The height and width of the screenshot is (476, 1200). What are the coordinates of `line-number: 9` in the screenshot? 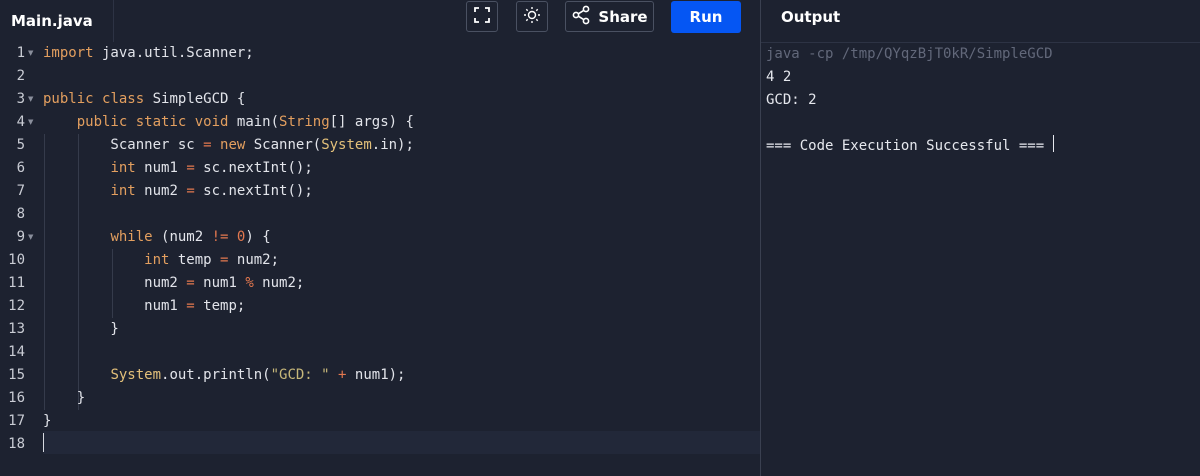 It's located at (20, 237).